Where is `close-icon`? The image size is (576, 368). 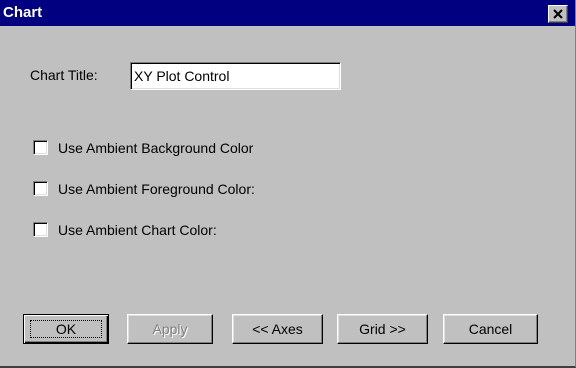
close-icon is located at coordinates (558, 14).